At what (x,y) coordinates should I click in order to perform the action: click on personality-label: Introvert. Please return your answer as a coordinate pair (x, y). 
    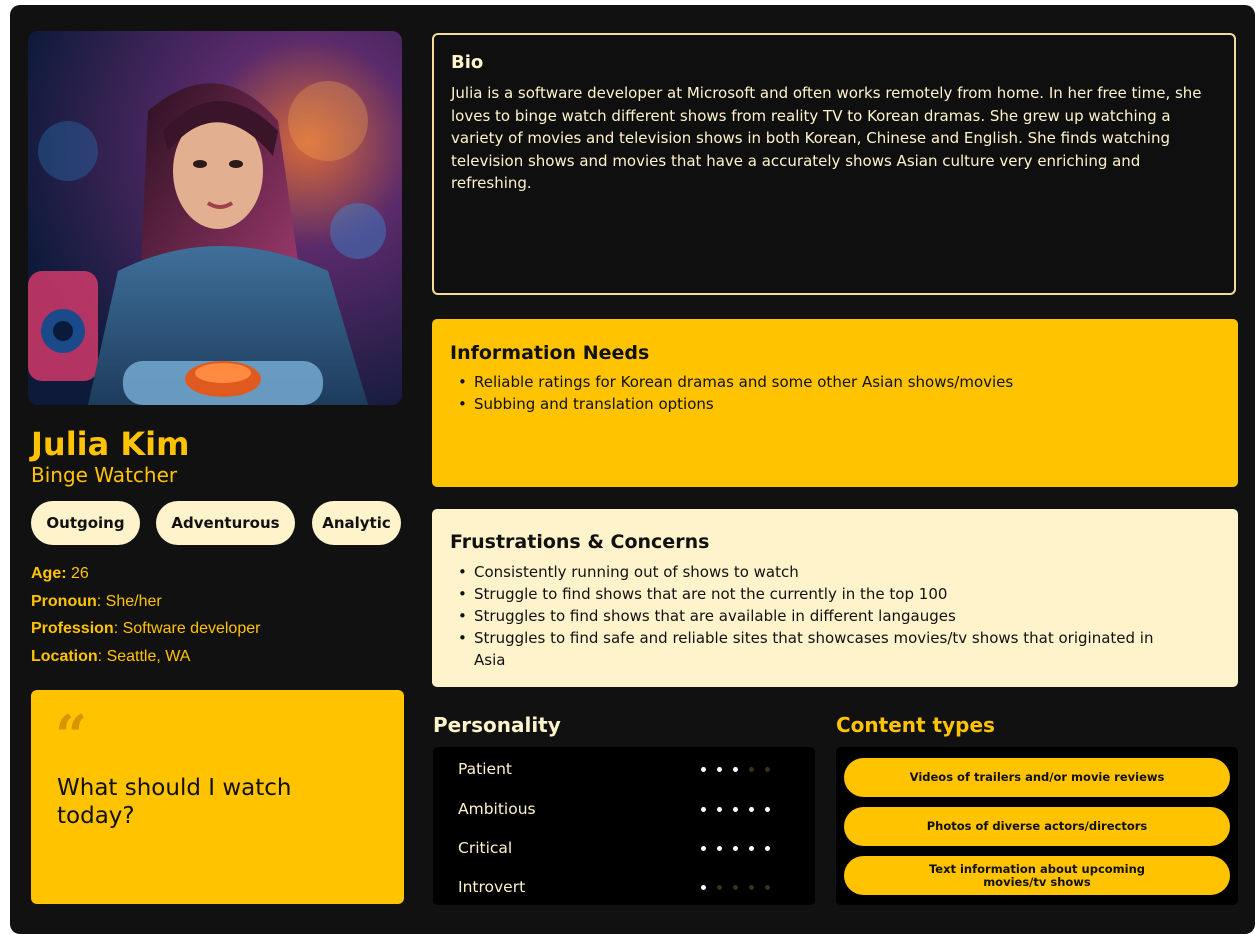
    Looking at the image, I should click on (492, 887).